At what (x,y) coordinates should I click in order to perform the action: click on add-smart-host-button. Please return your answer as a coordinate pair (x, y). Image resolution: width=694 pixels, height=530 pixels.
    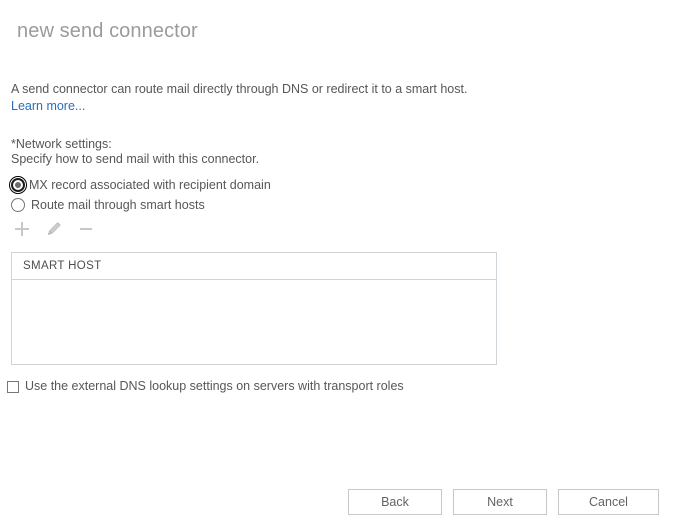
    Looking at the image, I should click on (22, 229).